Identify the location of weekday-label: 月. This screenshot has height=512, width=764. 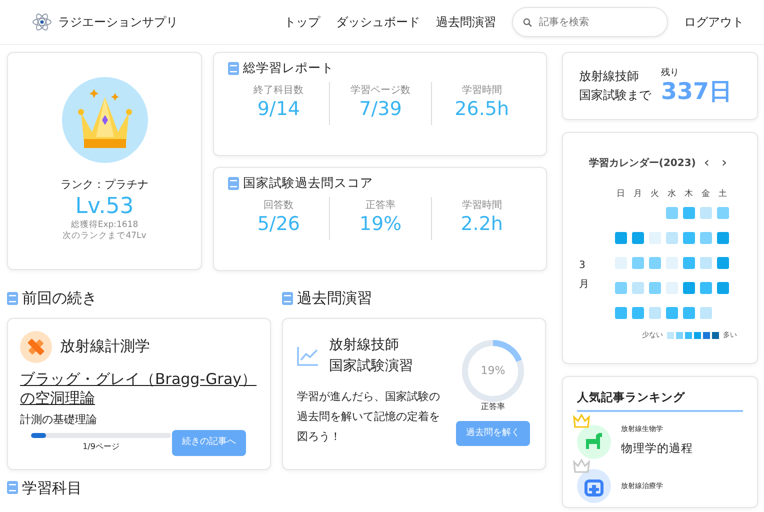
(638, 194).